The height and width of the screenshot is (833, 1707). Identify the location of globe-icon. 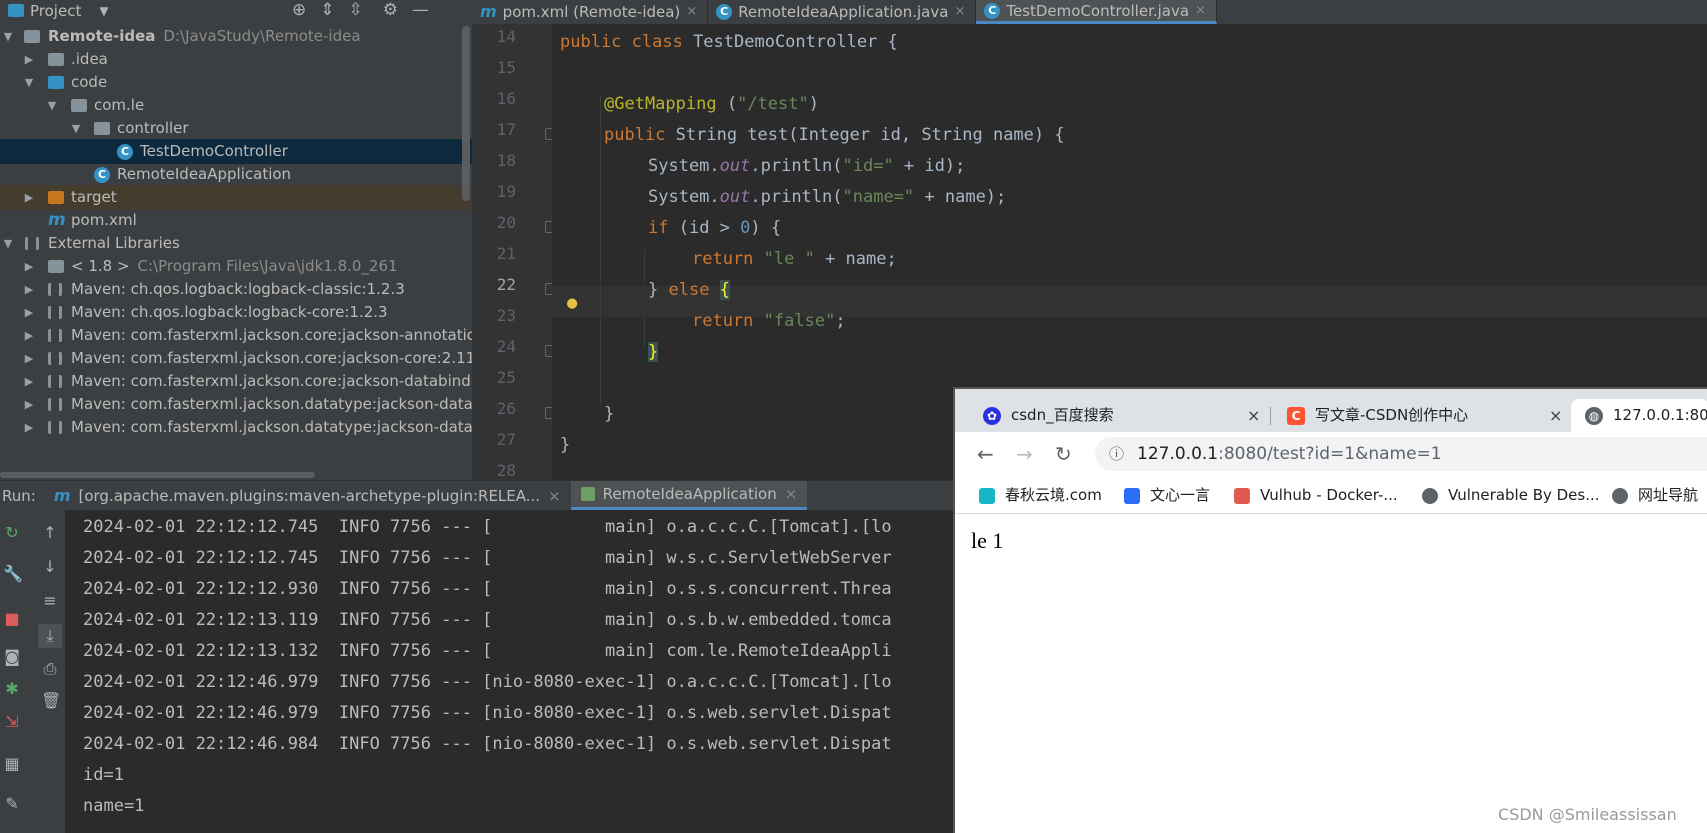
(1620, 495).